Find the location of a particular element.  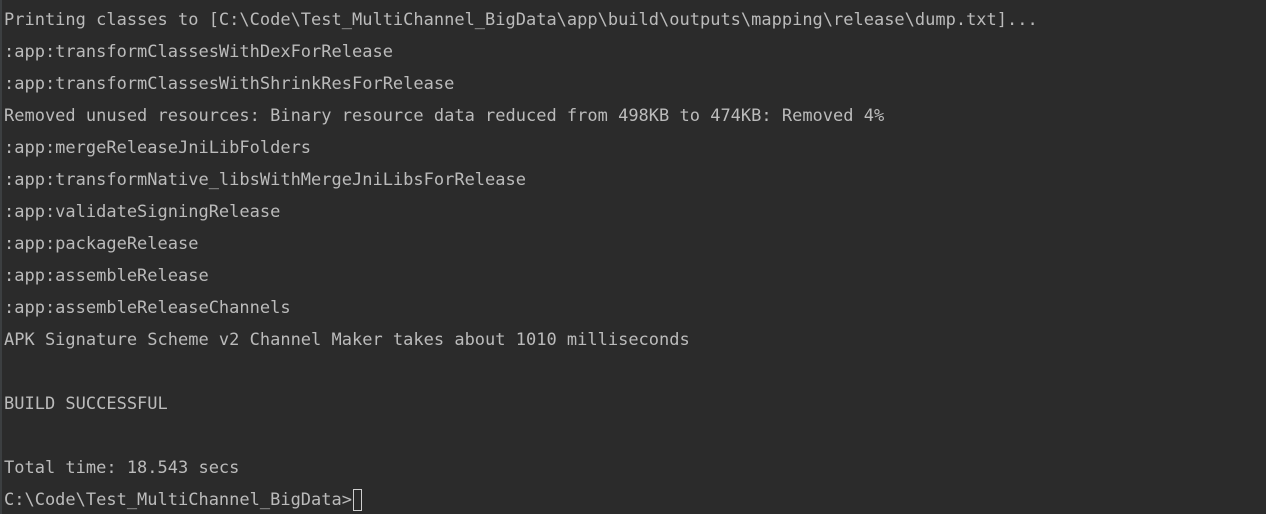

text-cursor is located at coordinates (357, 500).